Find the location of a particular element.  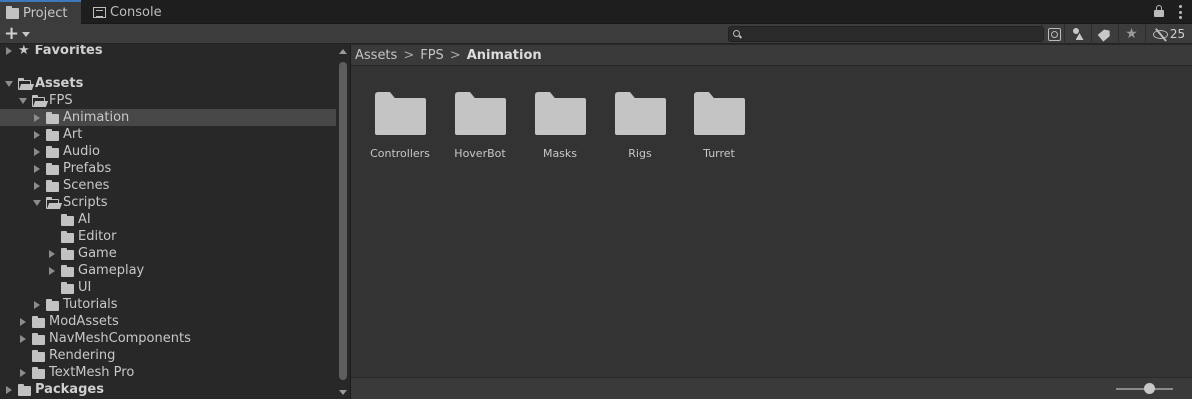

tab-console: Console is located at coordinates (132, 12).